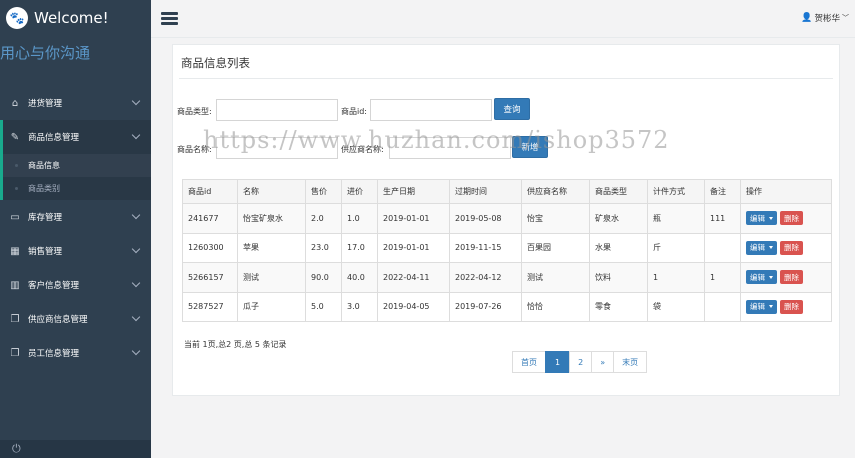  I want to click on sidebar-item-sales: ▦ 销售管理, so click(75, 251).